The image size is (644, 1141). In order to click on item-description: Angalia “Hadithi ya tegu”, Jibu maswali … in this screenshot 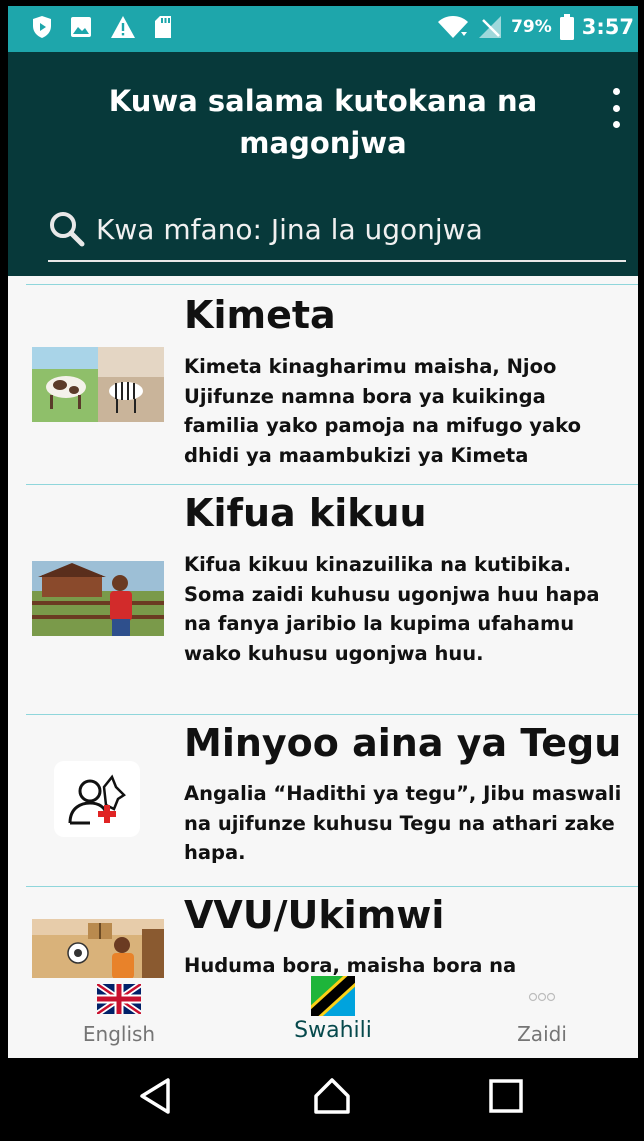, I will do `click(403, 823)`.